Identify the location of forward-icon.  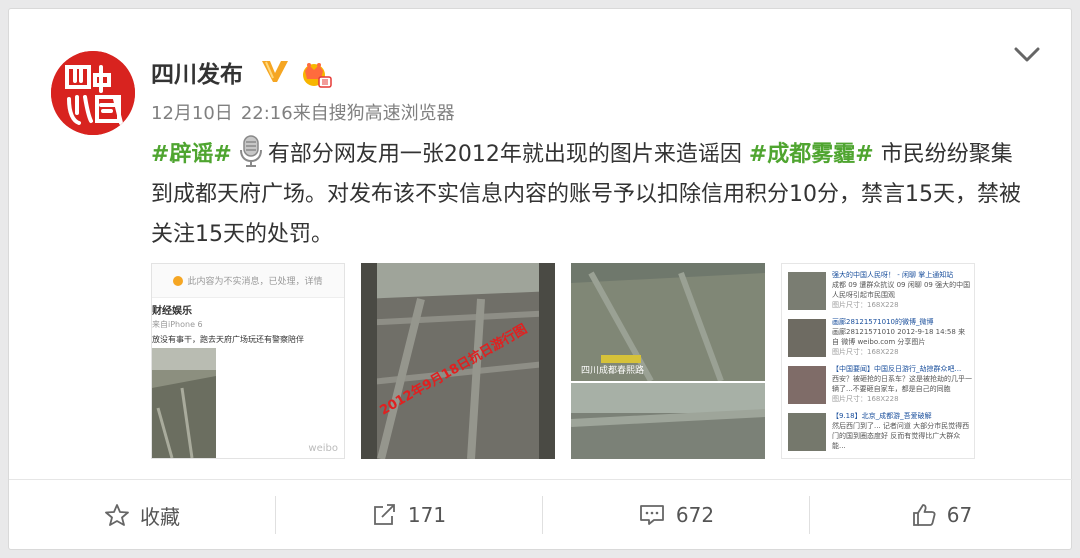
(384, 514).